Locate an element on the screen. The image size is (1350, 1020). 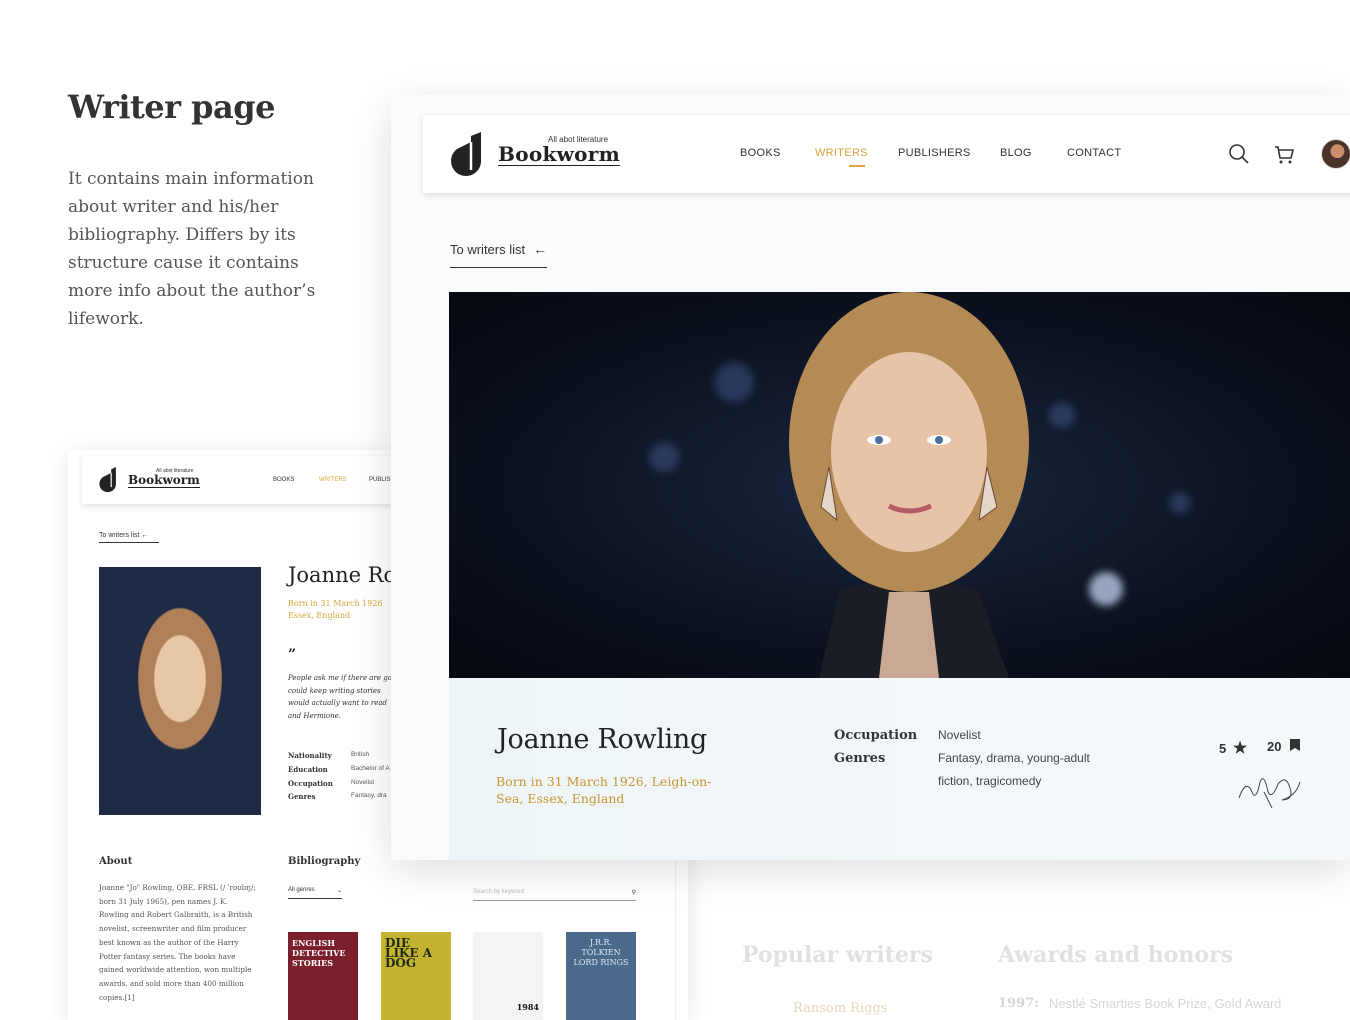
mini-writer-photo is located at coordinates (180, 691).